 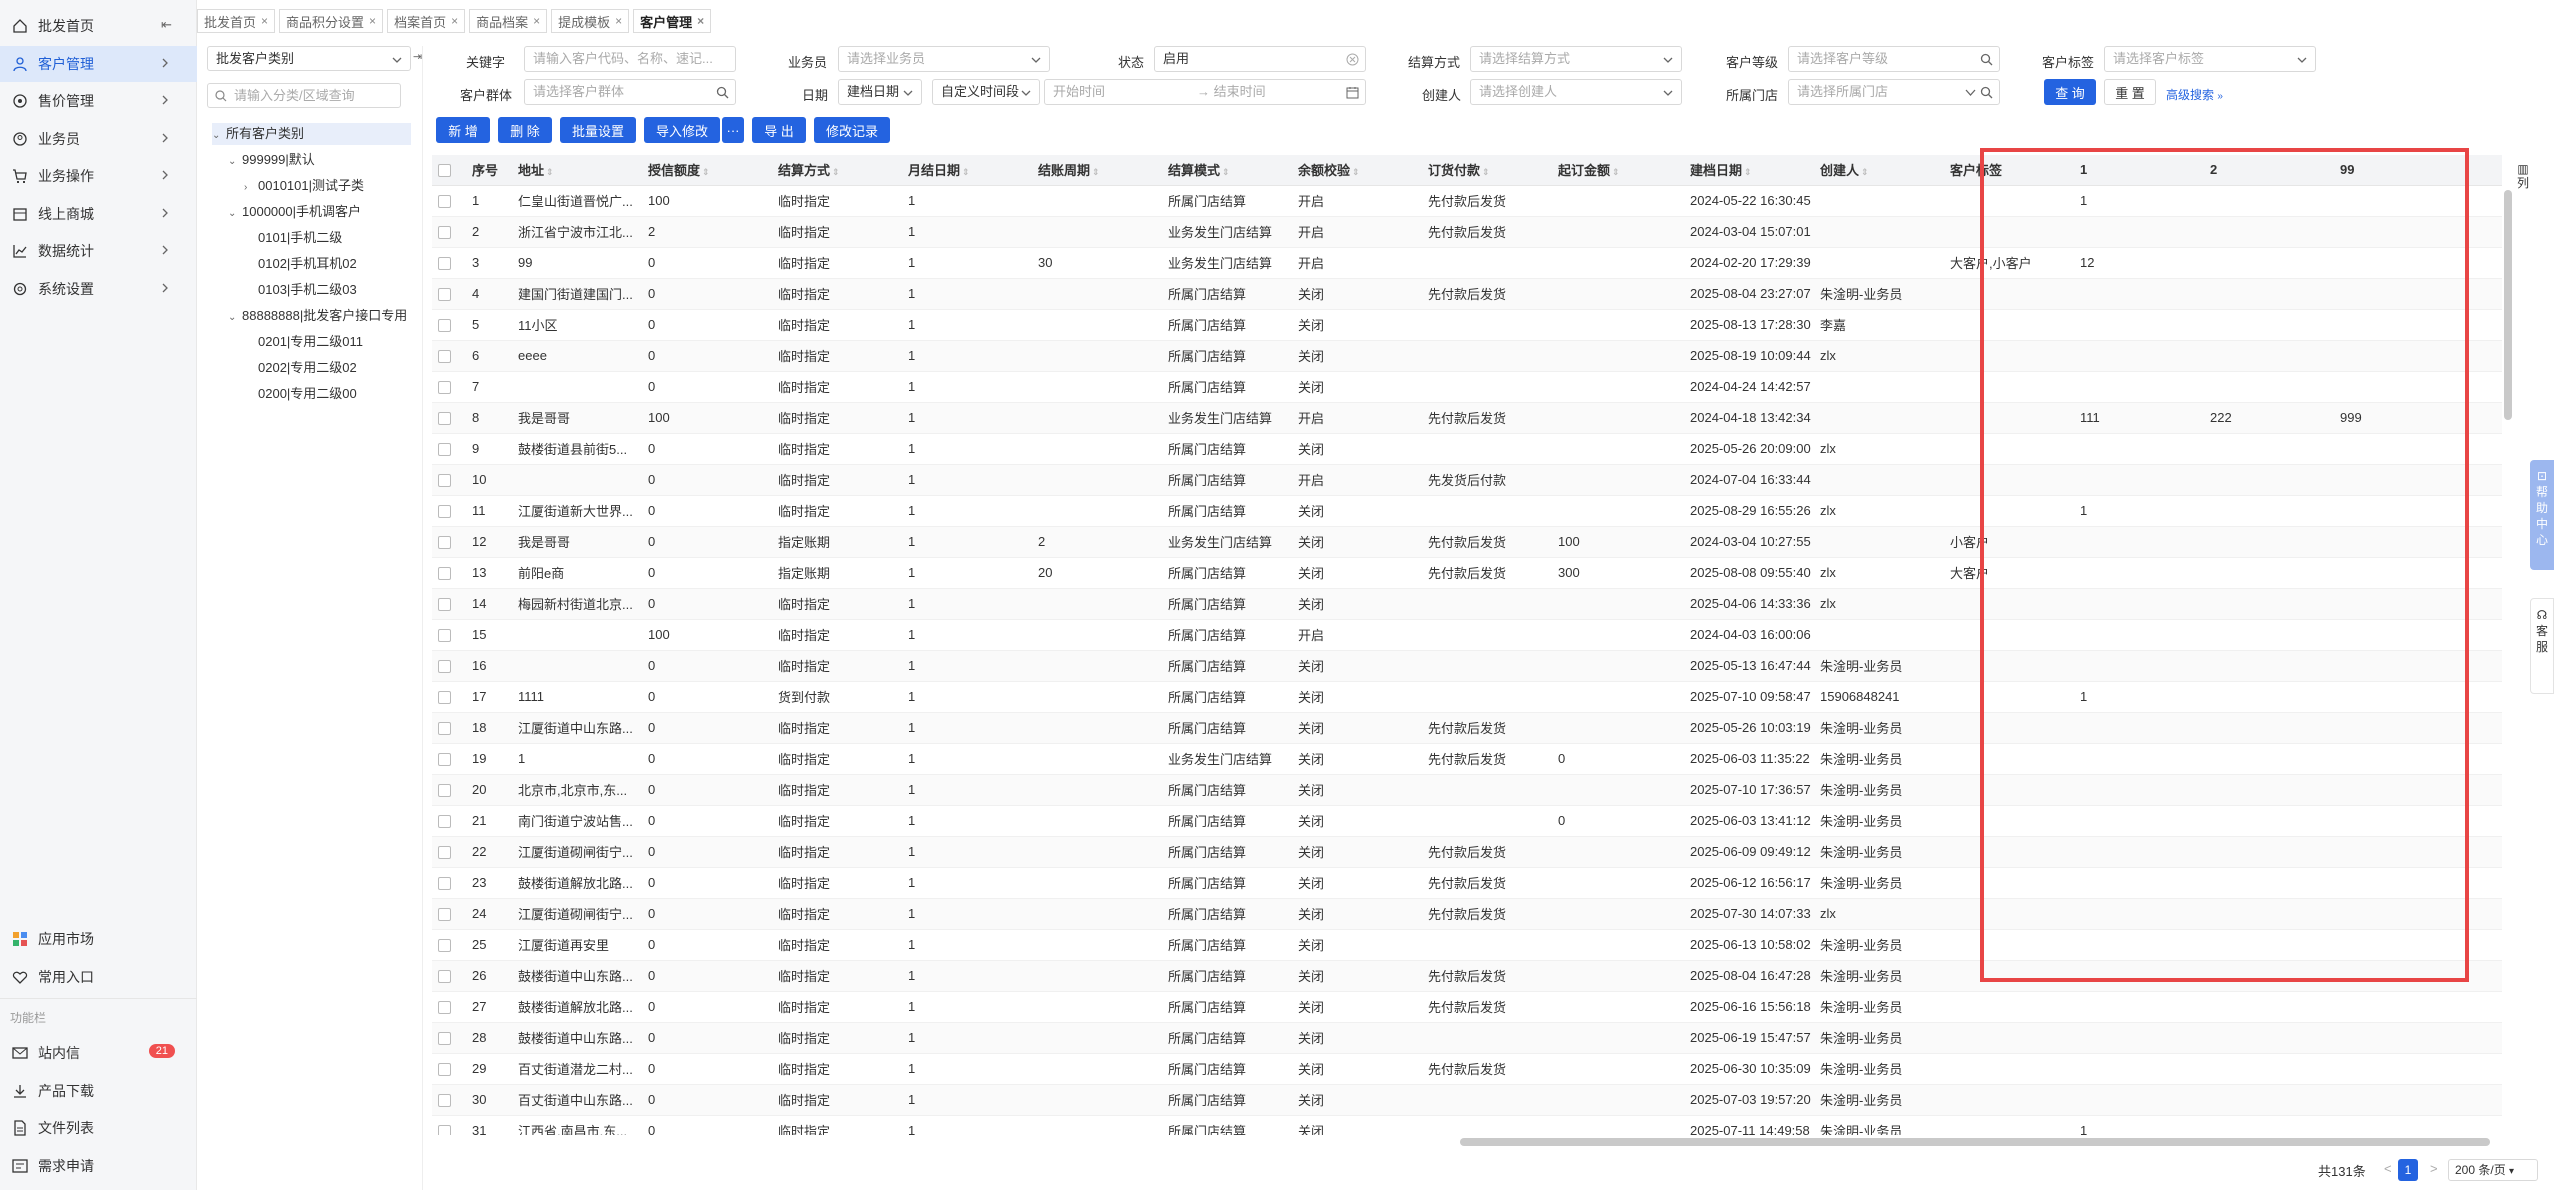 I want to click on group-select: 请选择客户群体, so click(x=630, y=92).